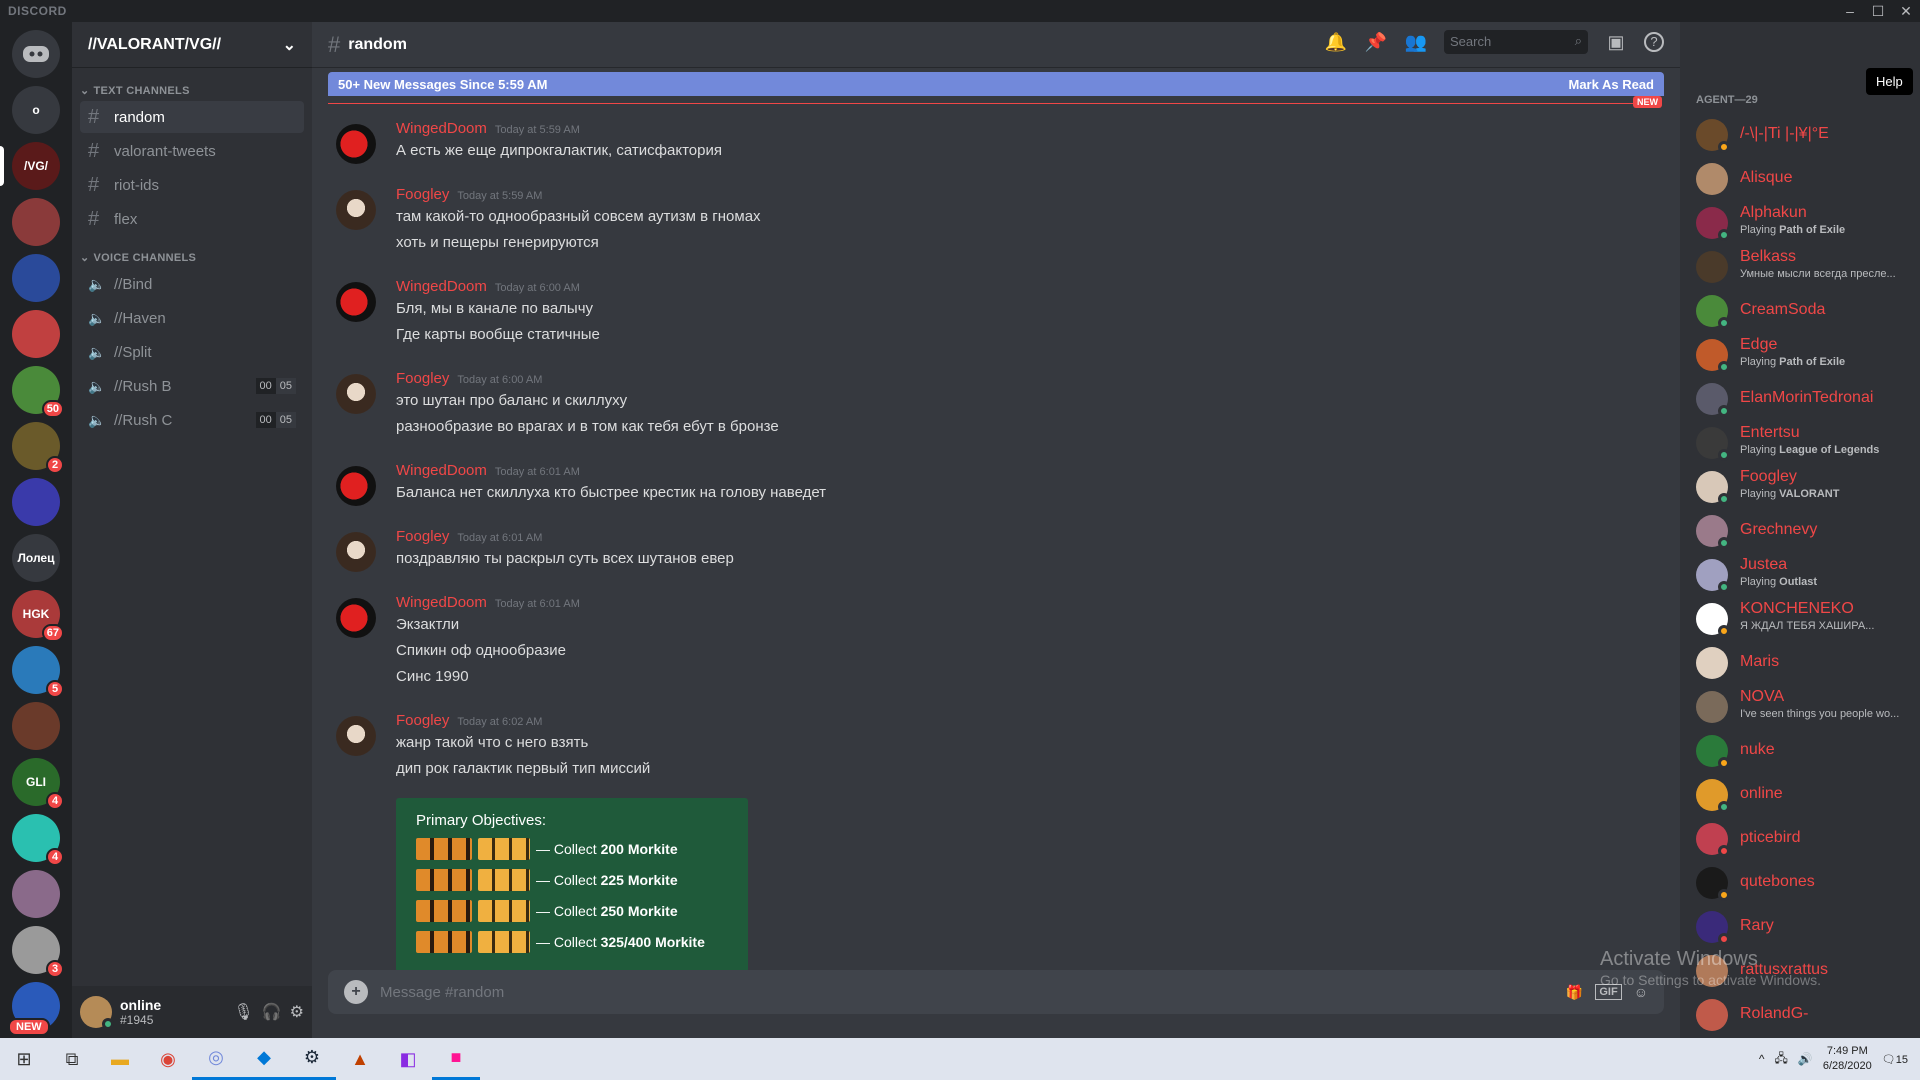  Describe the element at coordinates (1800, 839) in the screenshot. I see `member-item: pticebird` at that location.